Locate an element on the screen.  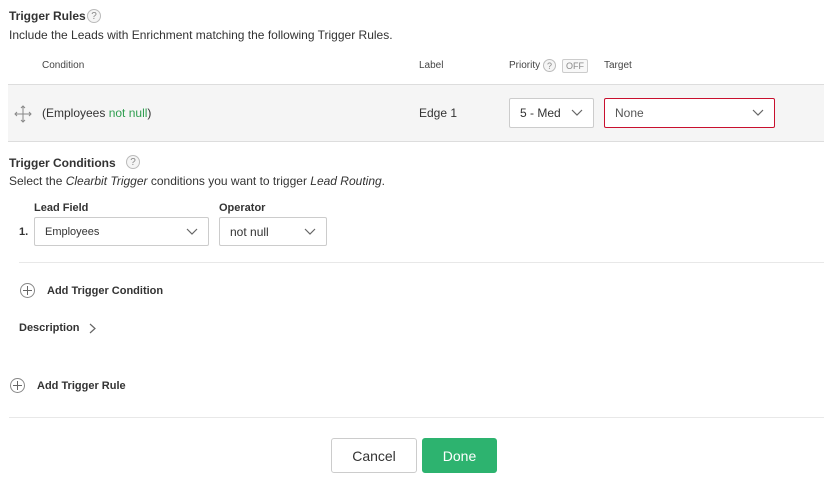
condition-suffix: ) is located at coordinates (149, 113).